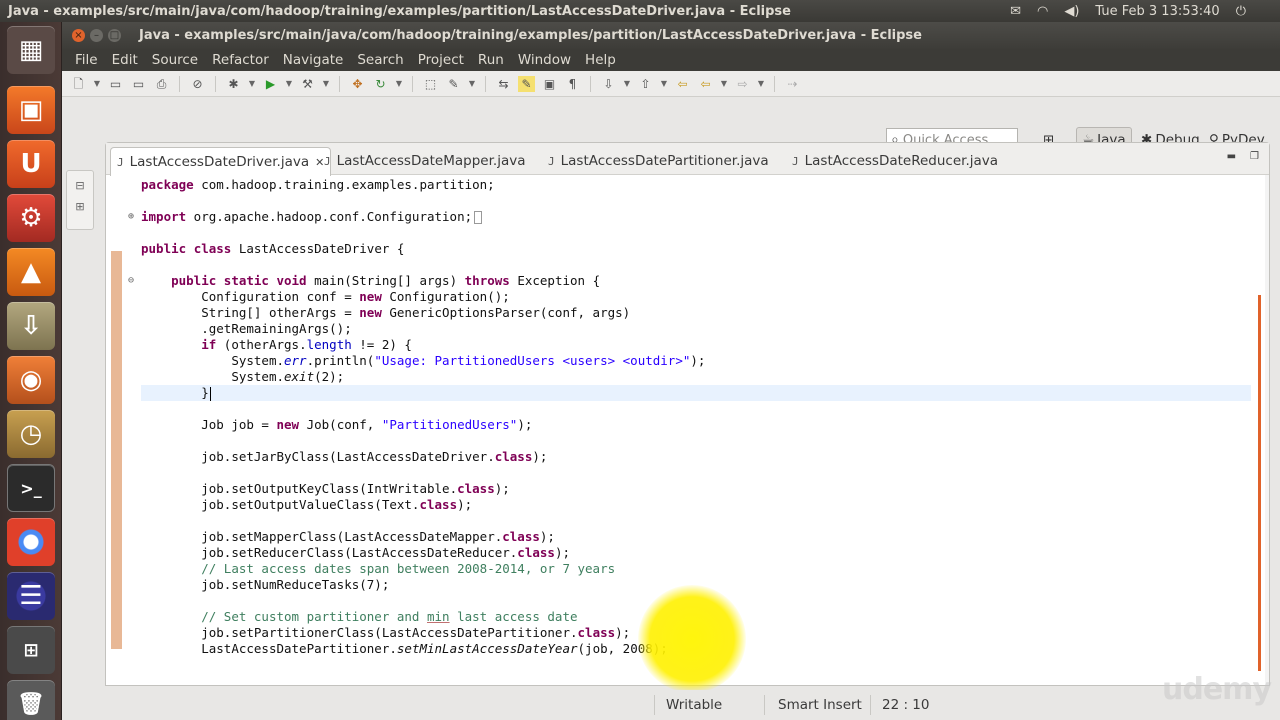 The height and width of the screenshot is (720, 1280). I want to click on toggle-mark-occurrences-icon: ⇆, so click(503, 84).